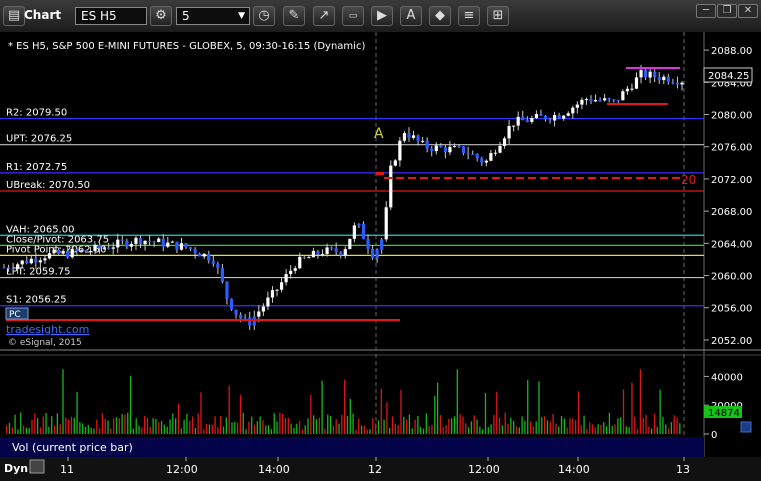  I want to click on zoom-reset-icon, so click(37, 466).